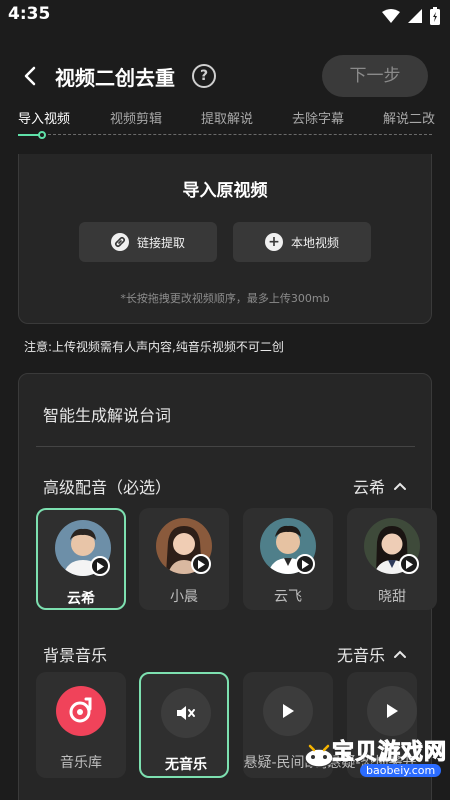  What do you see at coordinates (288, 559) in the screenshot?
I see `voice-option-yunfei: 云飞` at bounding box center [288, 559].